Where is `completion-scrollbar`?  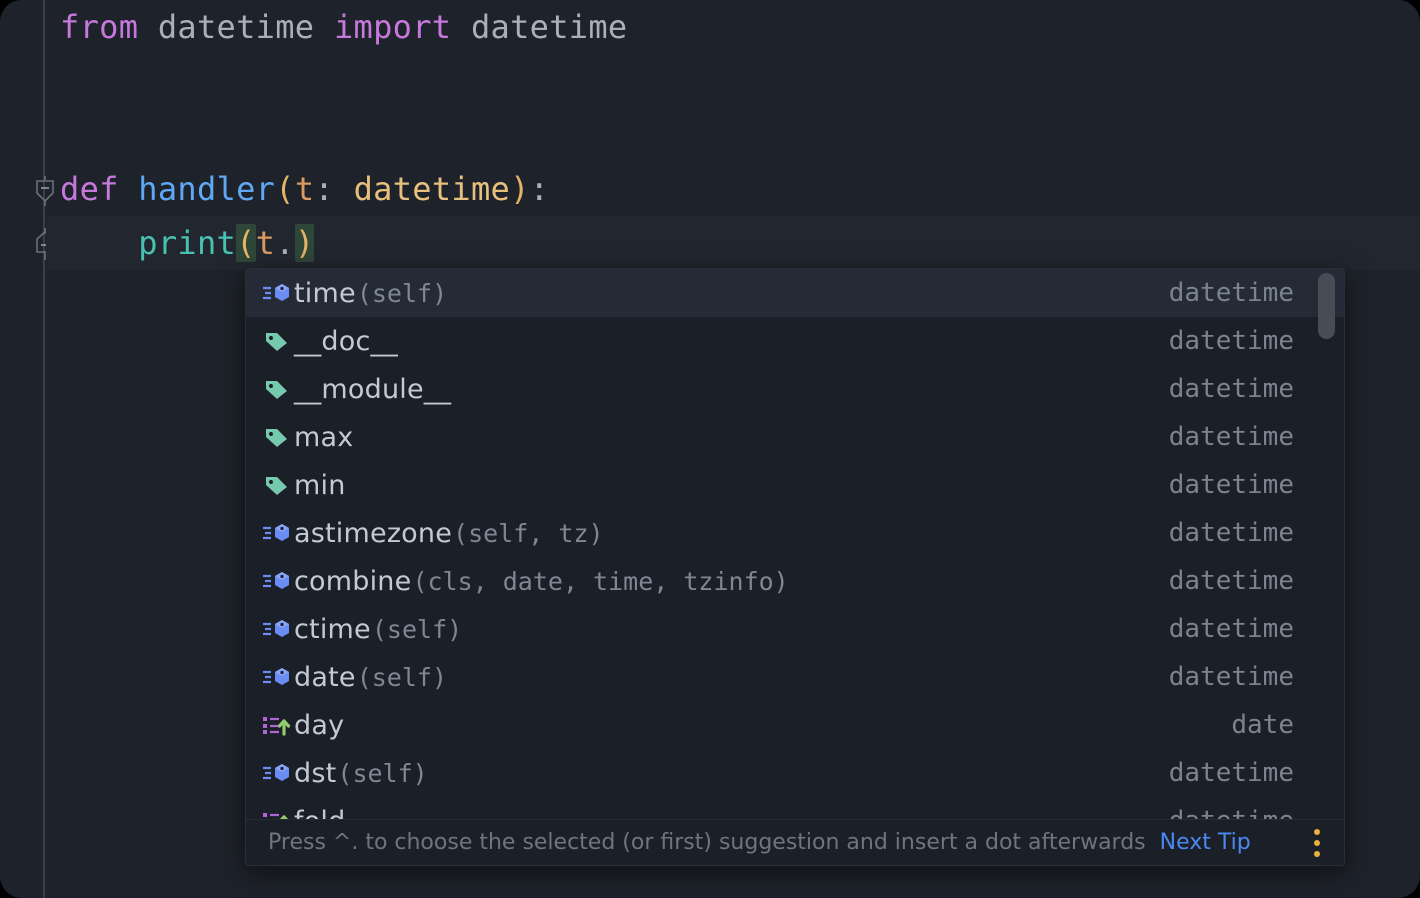 completion-scrollbar is located at coordinates (1326, 545).